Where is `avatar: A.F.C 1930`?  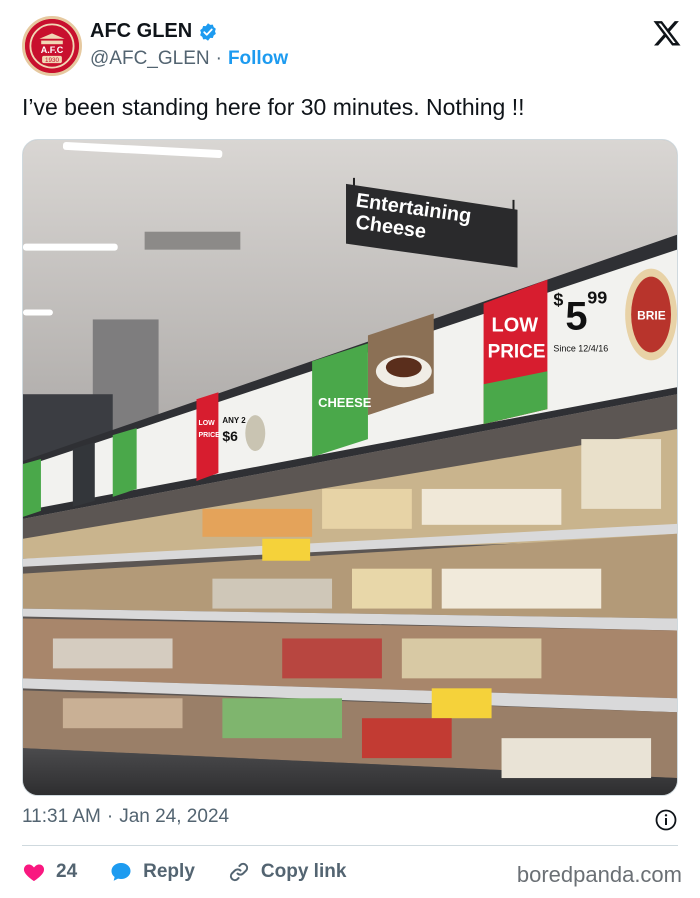
avatar: A.F.C 1930 is located at coordinates (52, 46).